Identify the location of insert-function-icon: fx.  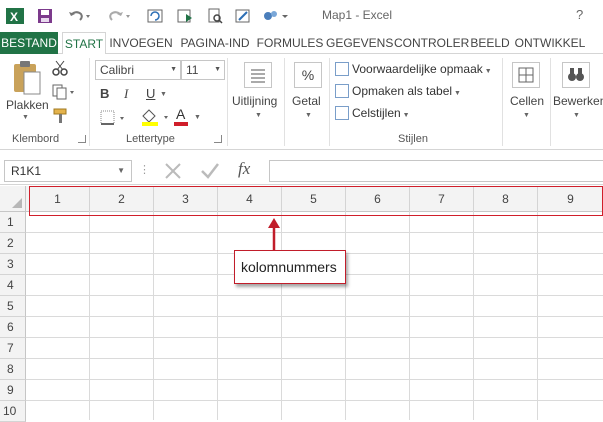
(244, 169).